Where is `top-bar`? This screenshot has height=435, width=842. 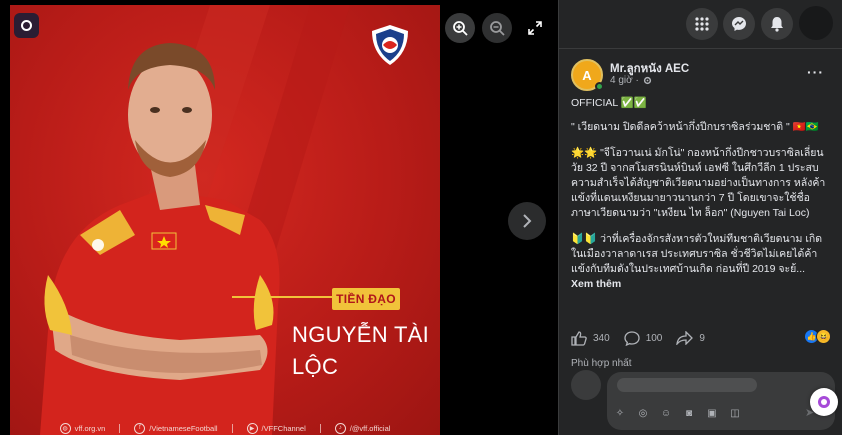 top-bar is located at coordinates (700, 24).